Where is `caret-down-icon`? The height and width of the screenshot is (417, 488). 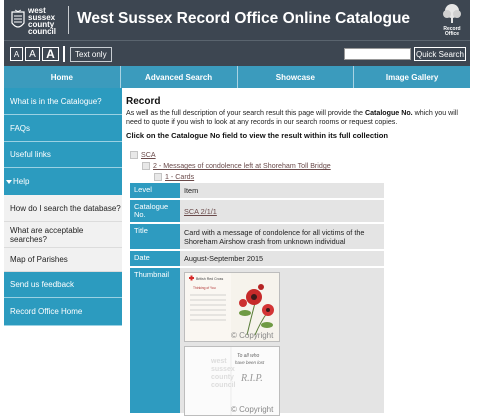 caret-down-icon is located at coordinates (9, 181).